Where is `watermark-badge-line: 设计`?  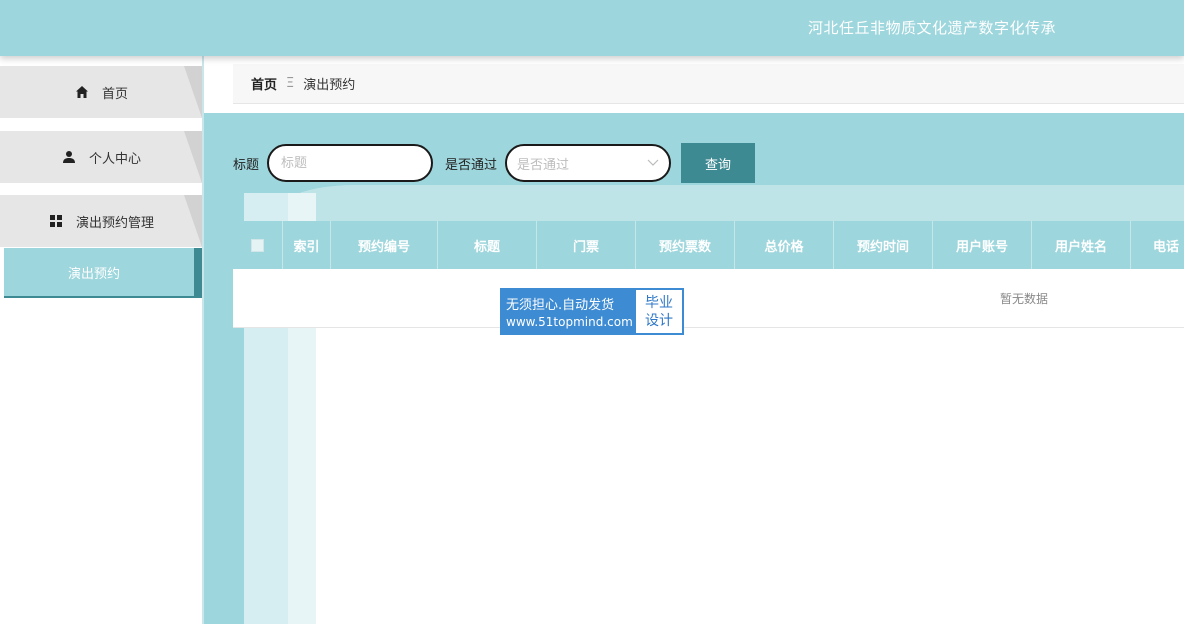
watermark-badge-line: 设计 is located at coordinates (659, 320).